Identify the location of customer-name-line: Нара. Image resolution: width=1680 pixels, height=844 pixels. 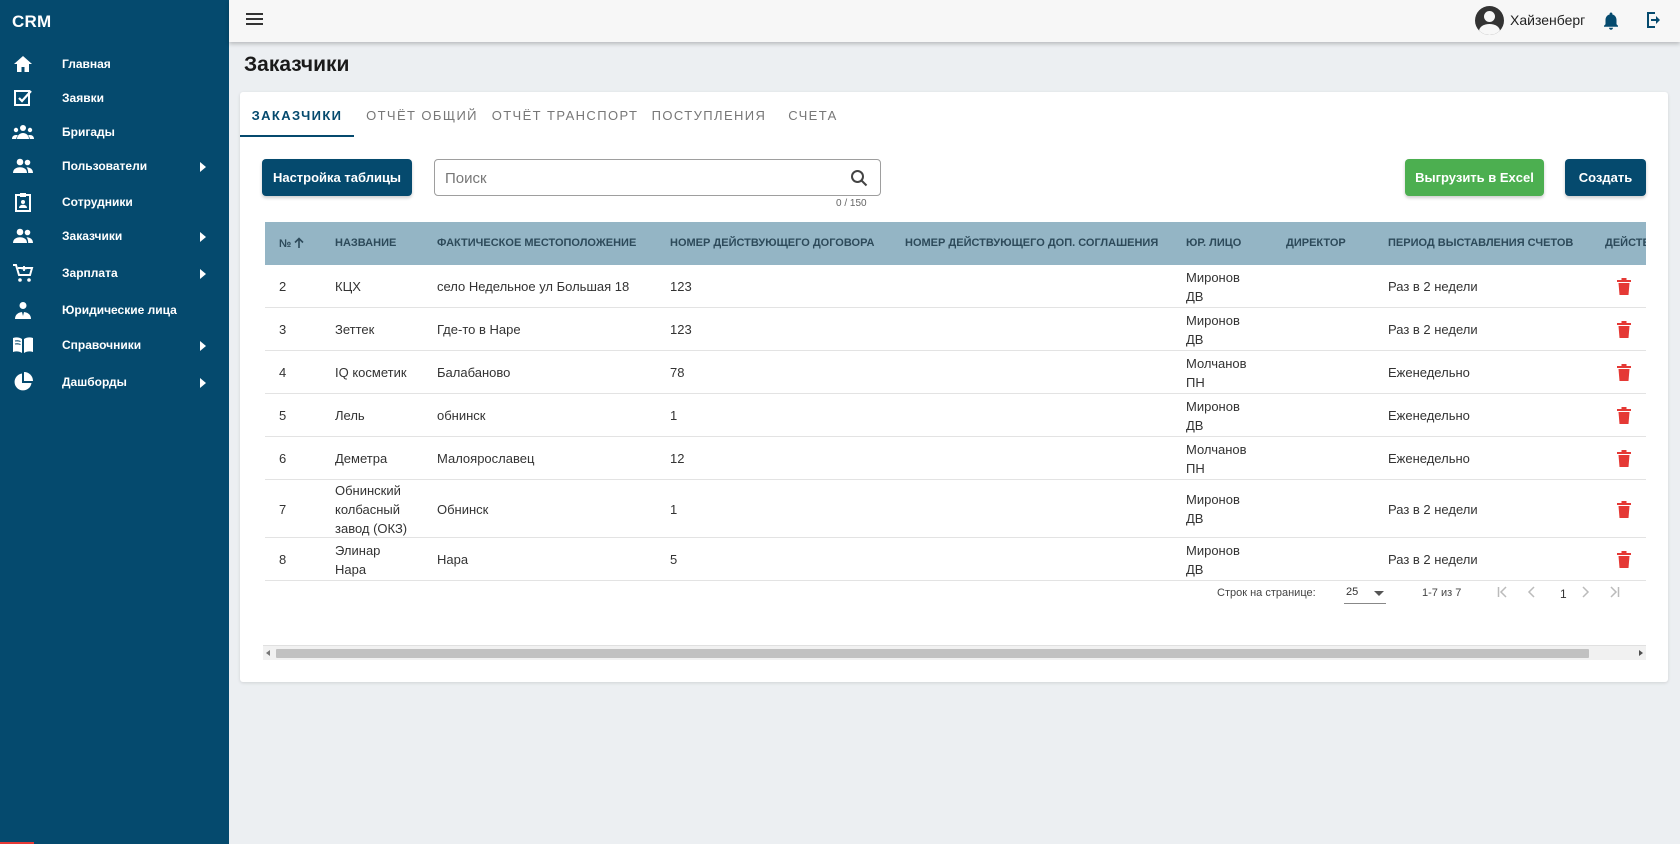
(351, 569).